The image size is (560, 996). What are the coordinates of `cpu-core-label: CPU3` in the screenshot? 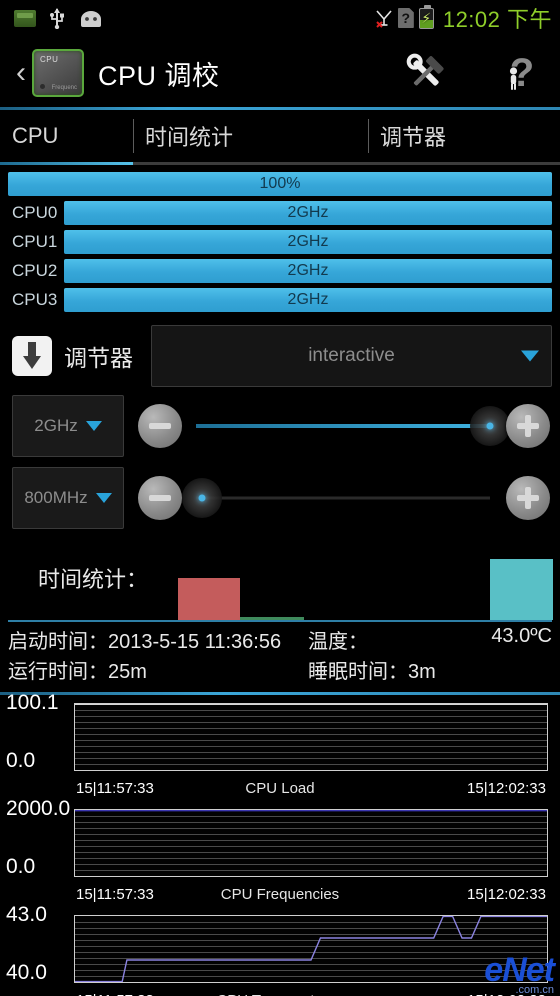 It's located at (35, 299).